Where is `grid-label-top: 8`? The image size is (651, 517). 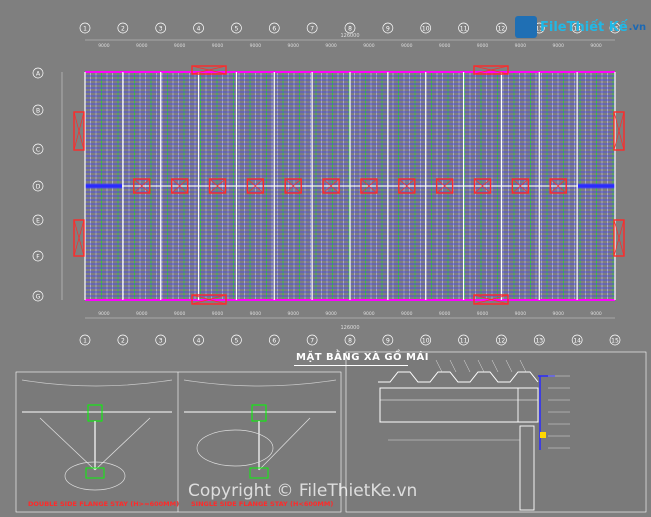
grid-label-top: 8 is located at coordinates (350, 29).